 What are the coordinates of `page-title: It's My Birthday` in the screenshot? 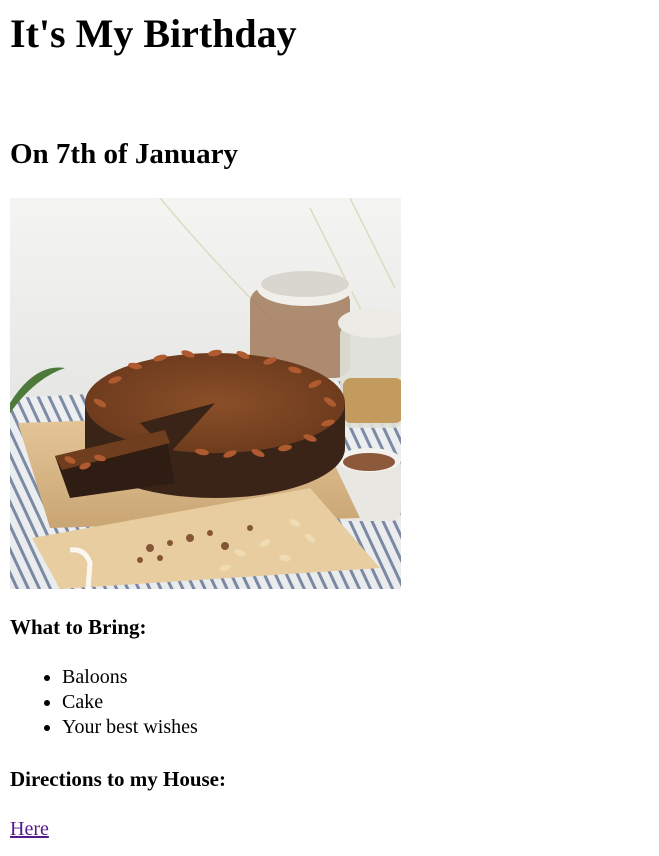 It's located at (153, 33).